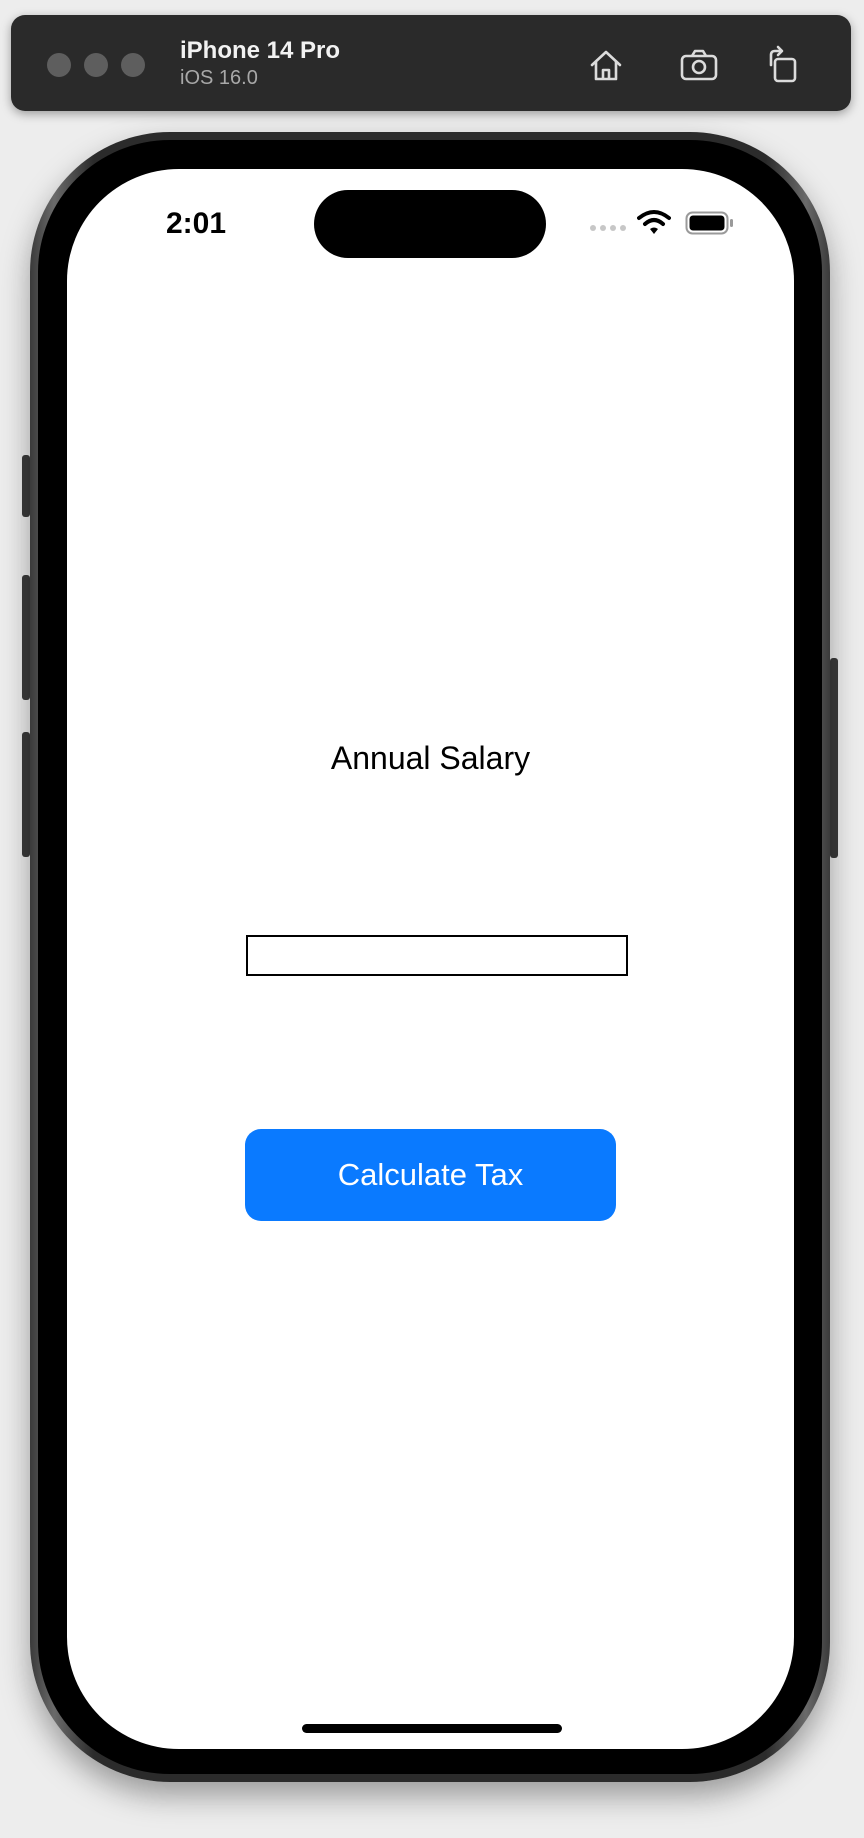  I want to click on volume-down-button, so click(26, 794).